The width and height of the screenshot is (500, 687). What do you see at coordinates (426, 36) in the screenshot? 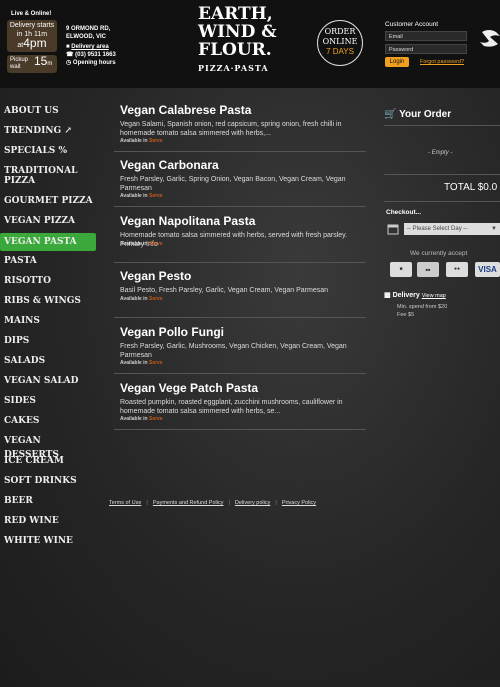
I see `email-field: Email` at bounding box center [426, 36].